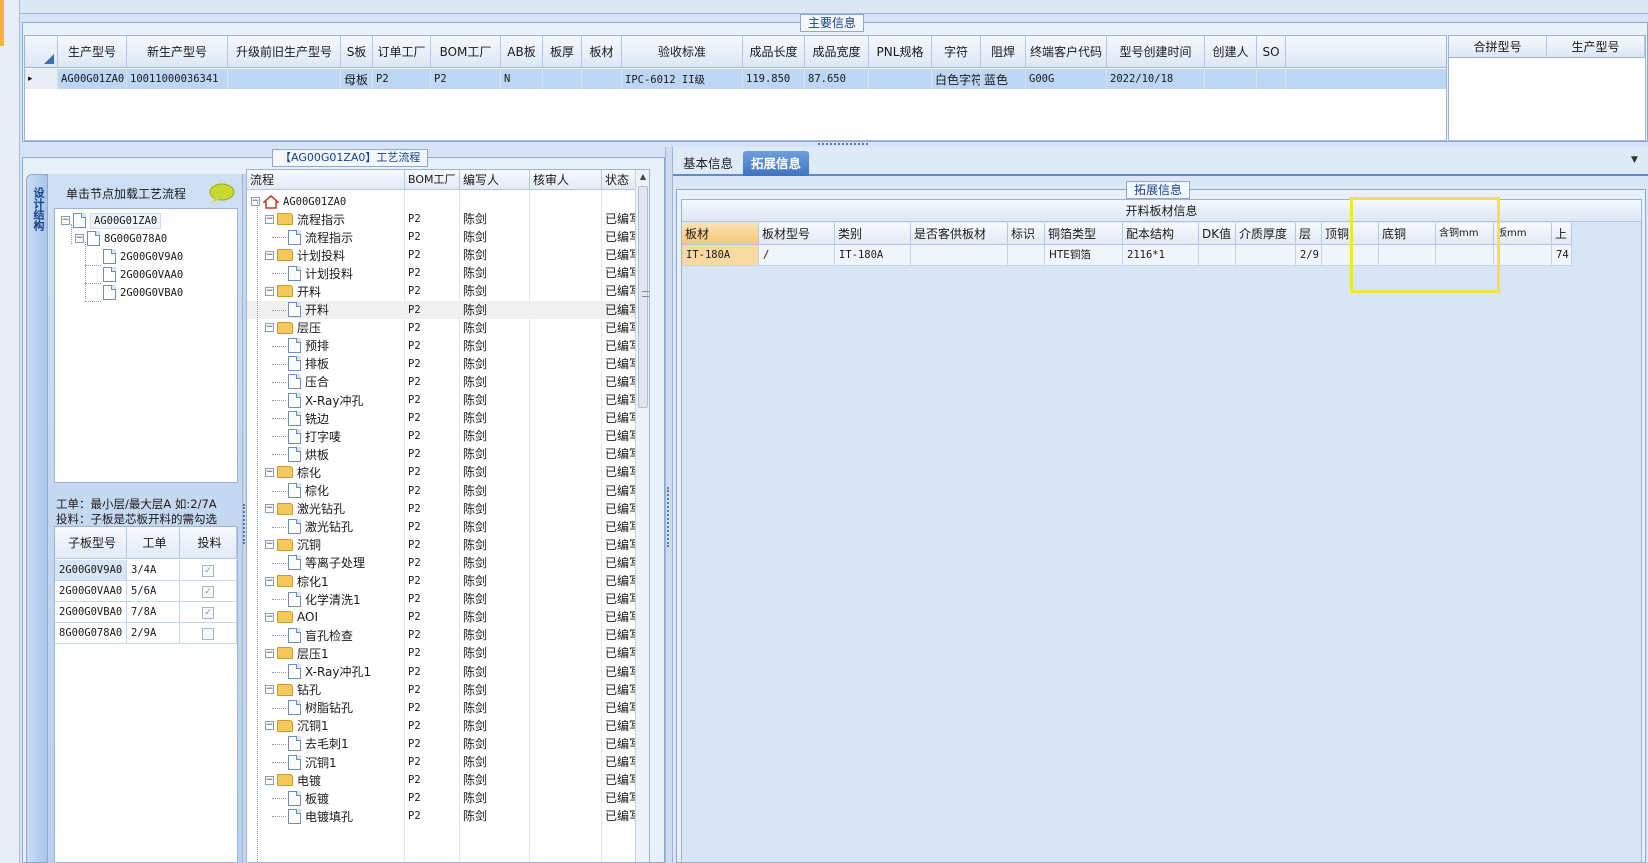 This screenshot has height=863, width=1648. I want to click on col-header: 板mm, so click(1523, 234).